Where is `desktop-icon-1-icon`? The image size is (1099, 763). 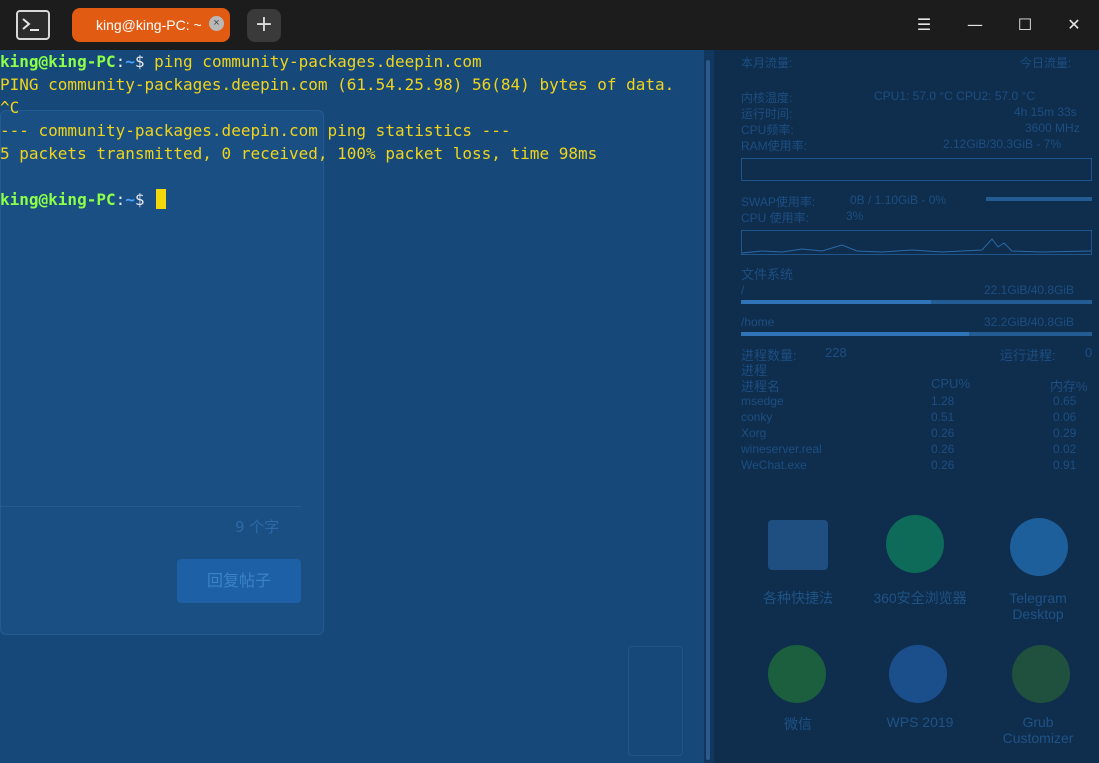 desktop-icon-1-icon is located at coordinates (798, 545).